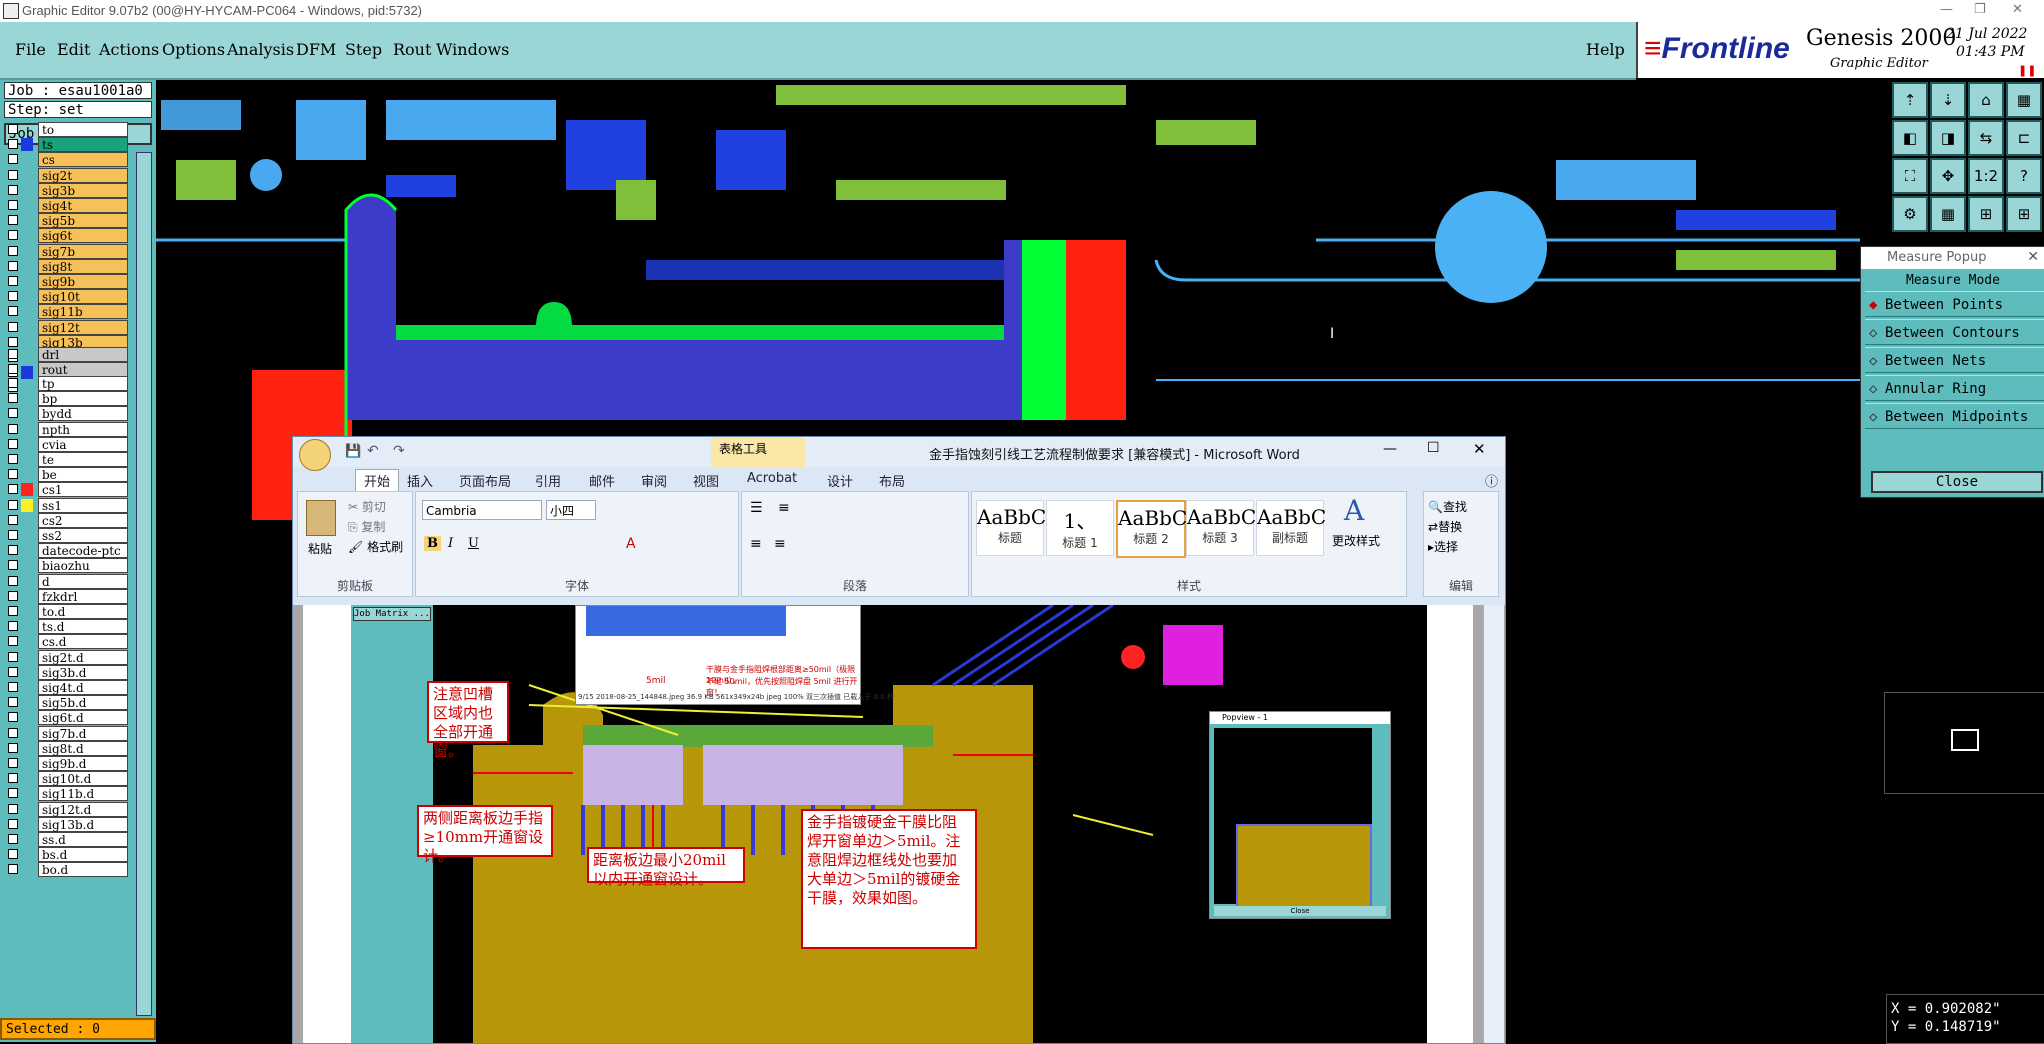 The image size is (2044, 1044). What do you see at coordinates (83, 824) in the screenshot?
I see `layer-name: sig13b.d` at bounding box center [83, 824].